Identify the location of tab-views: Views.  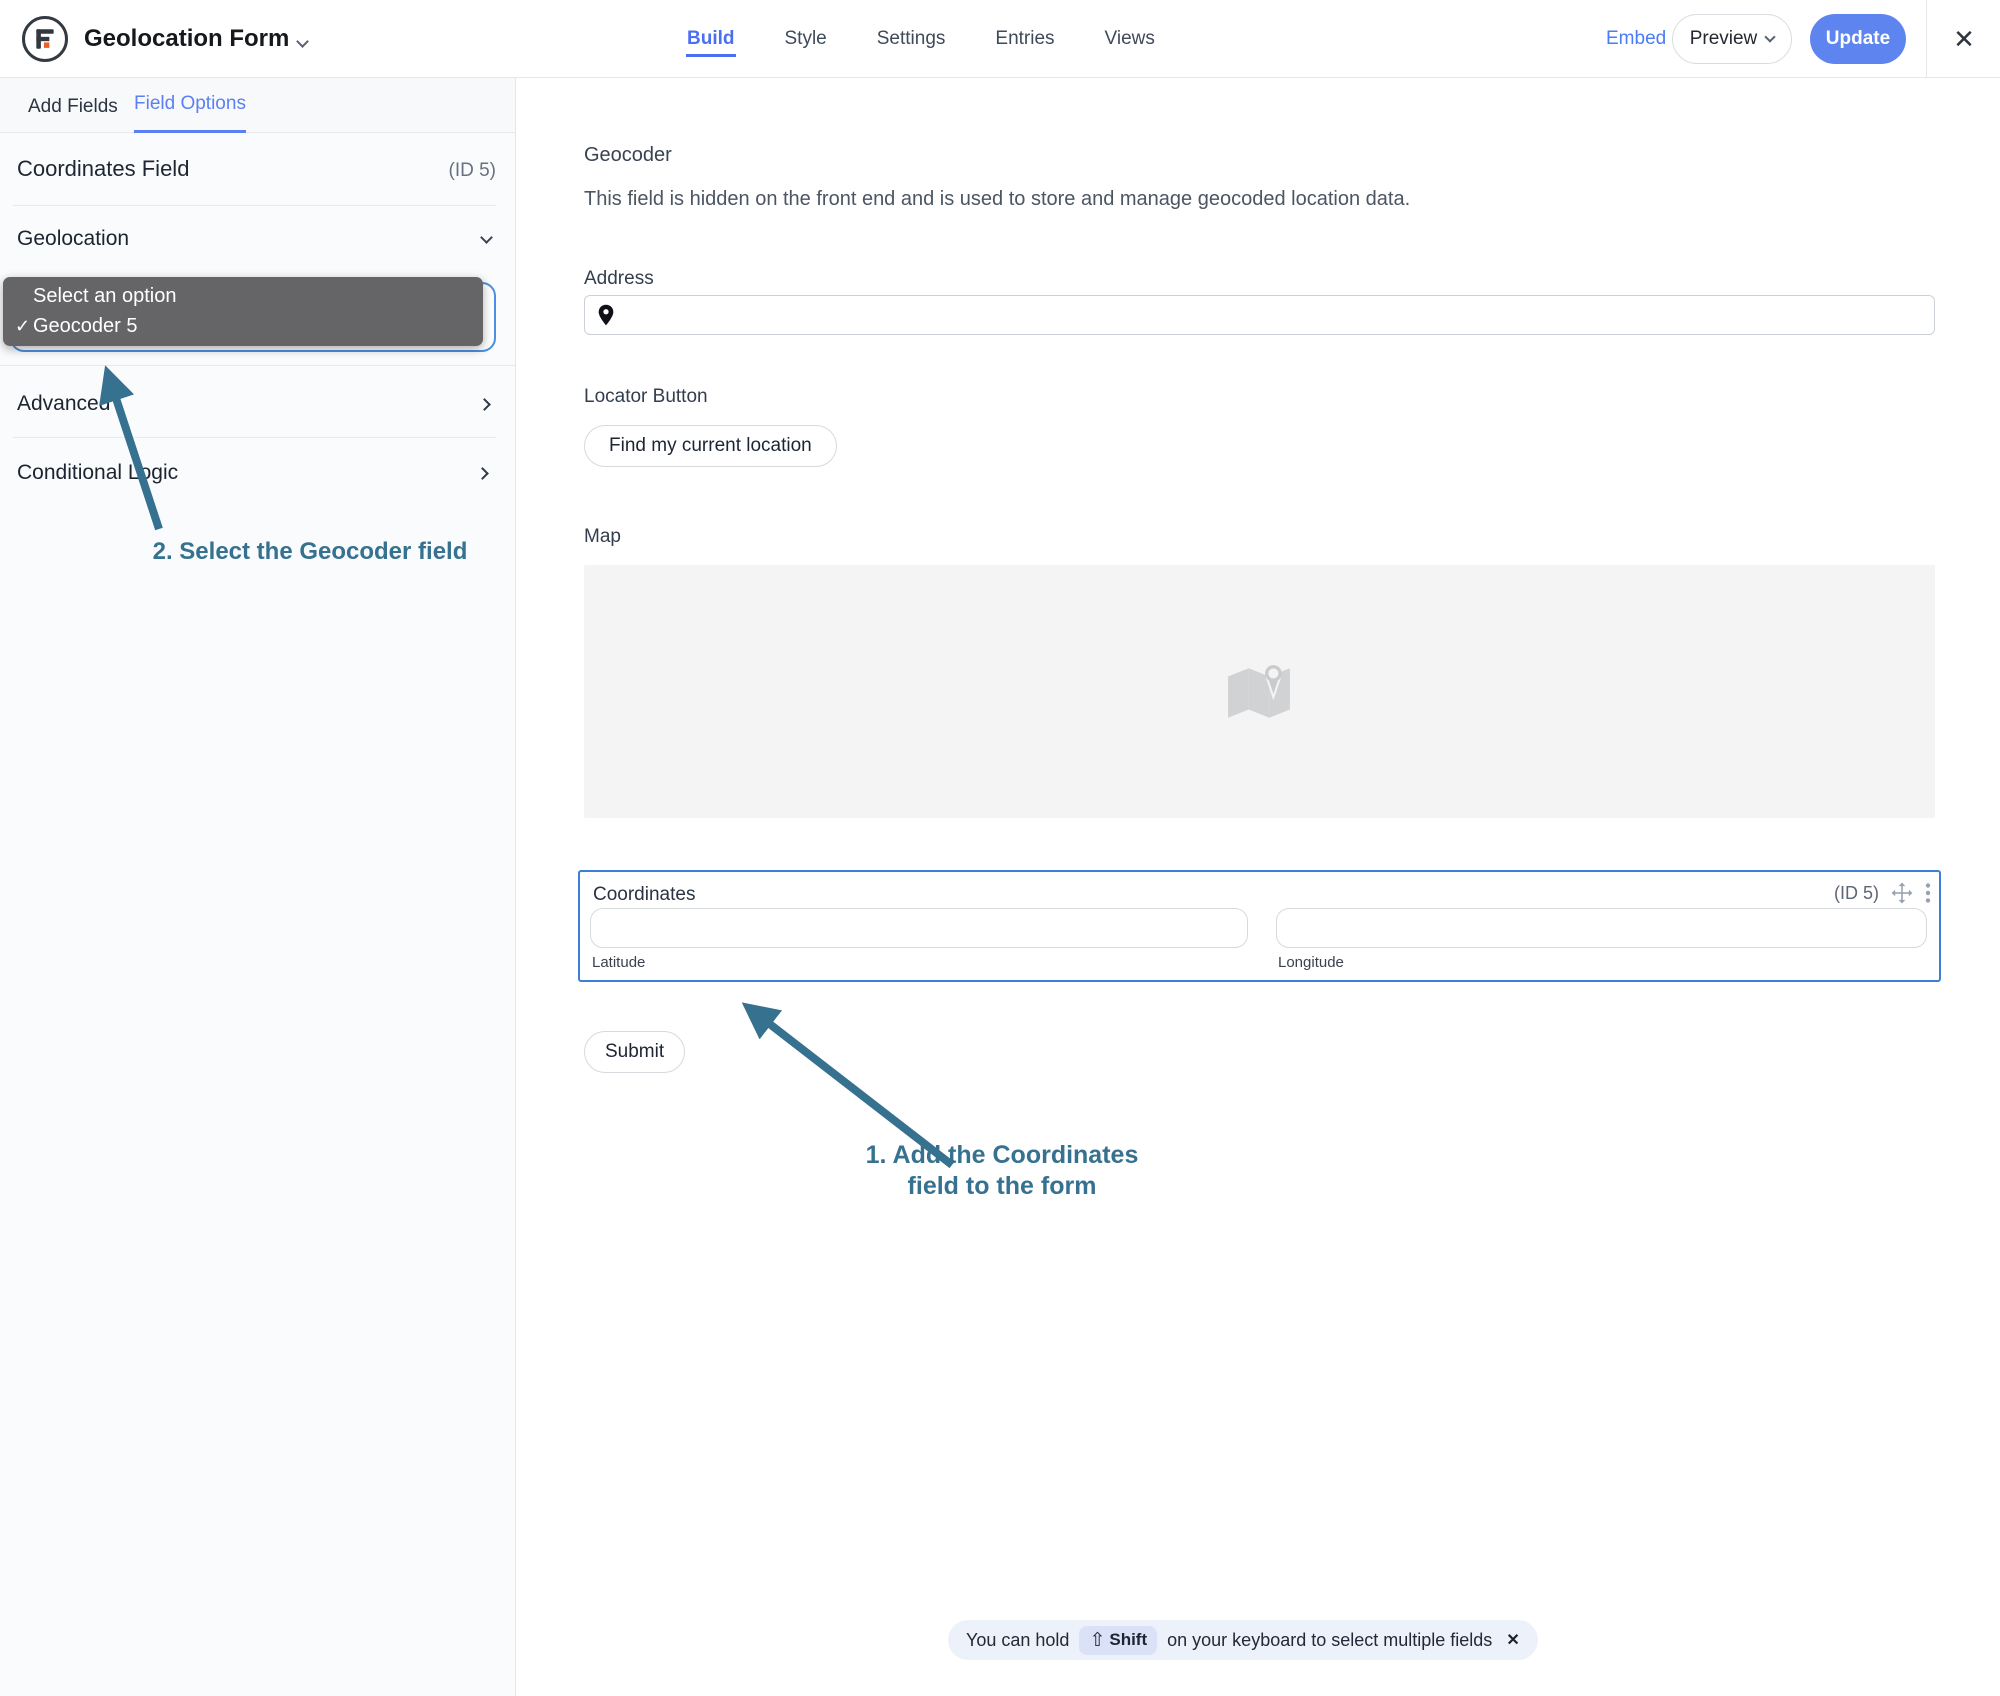
(1130, 39).